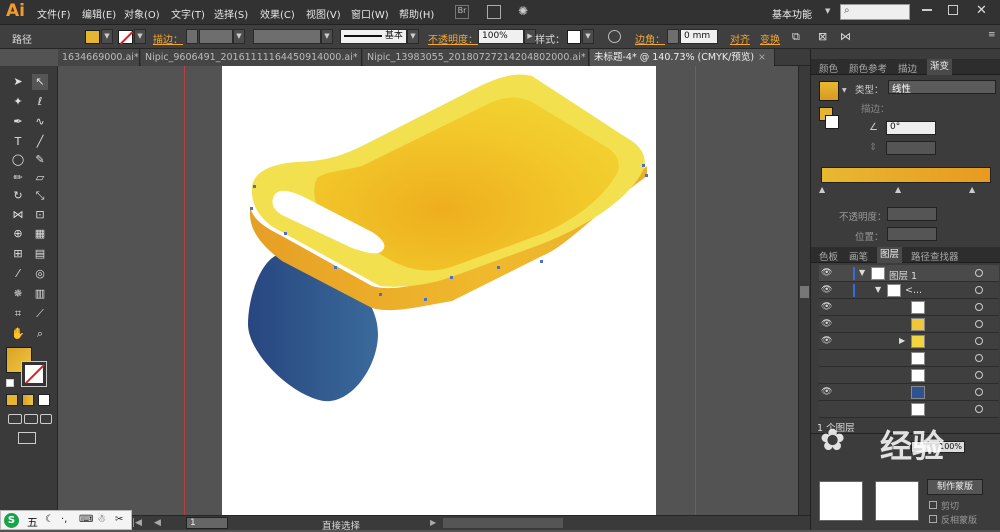 The width and height of the screenshot is (1000, 532). What do you see at coordinates (682, 57) in the screenshot?
I see `doc-tab-active: 未标题-4* @ 140.73% (CMYK/预览)×` at bounding box center [682, 57].